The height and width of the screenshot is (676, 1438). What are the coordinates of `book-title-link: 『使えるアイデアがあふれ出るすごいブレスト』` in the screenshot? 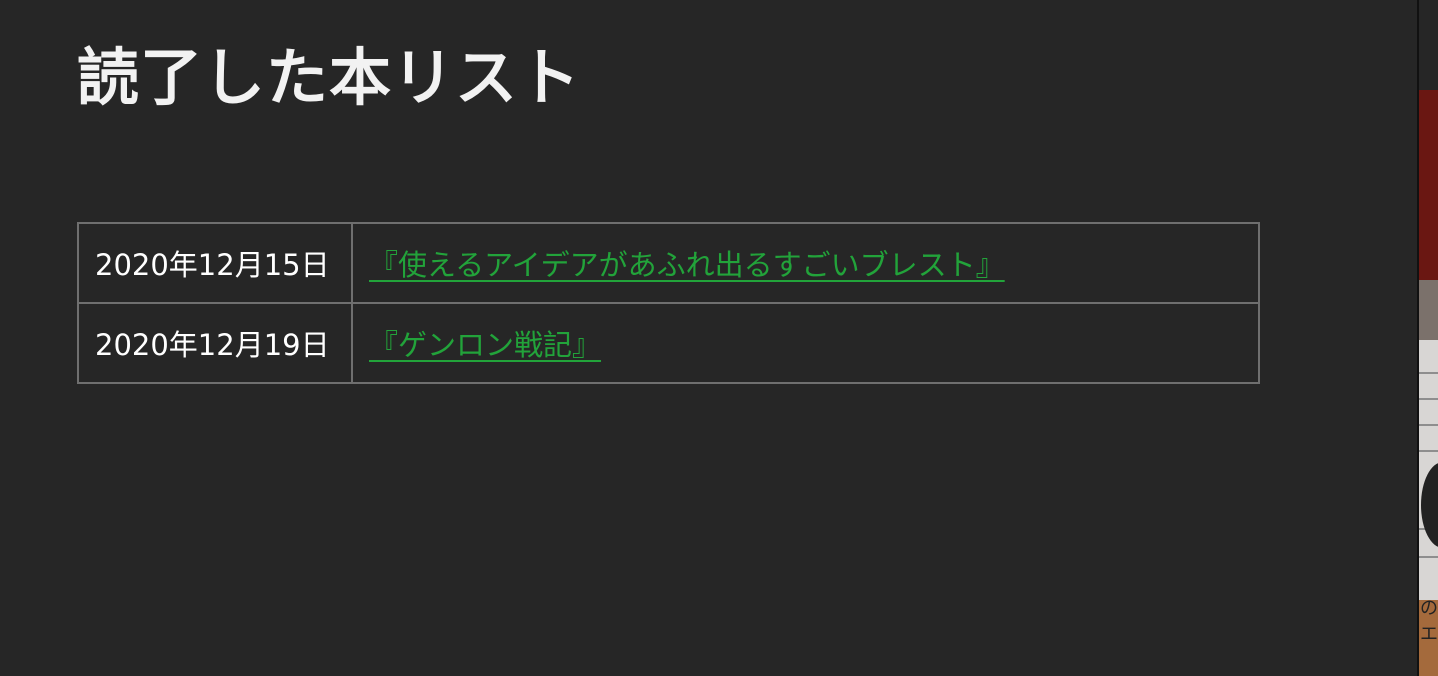 It's located at (687, 265).